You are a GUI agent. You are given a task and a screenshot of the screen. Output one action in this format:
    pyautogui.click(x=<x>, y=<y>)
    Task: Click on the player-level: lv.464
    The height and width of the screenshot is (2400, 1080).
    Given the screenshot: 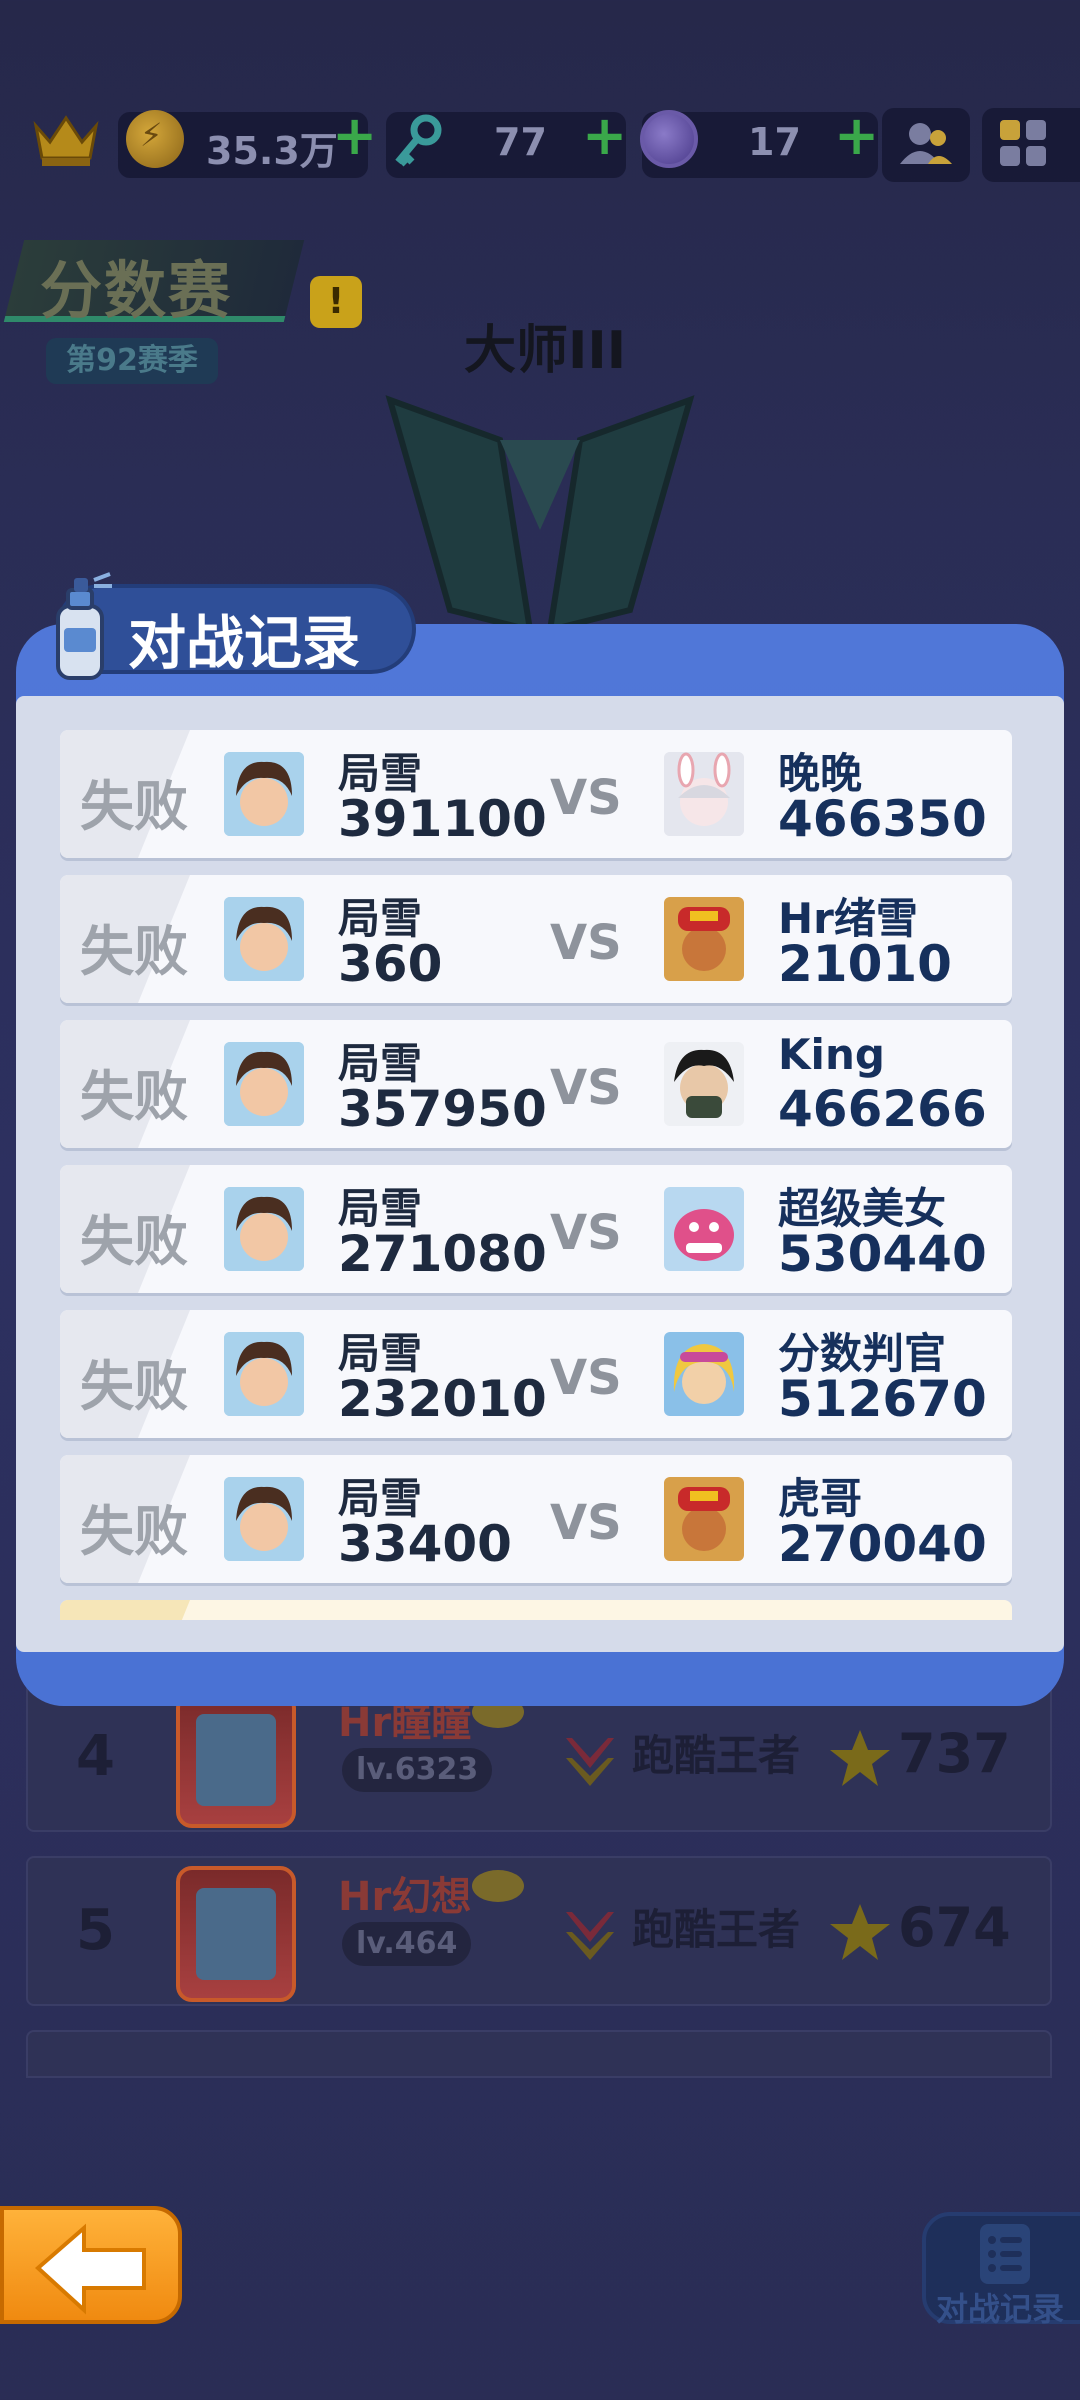 What is the action you would take?
    pyautogui.click(x=407, y=1944)
    